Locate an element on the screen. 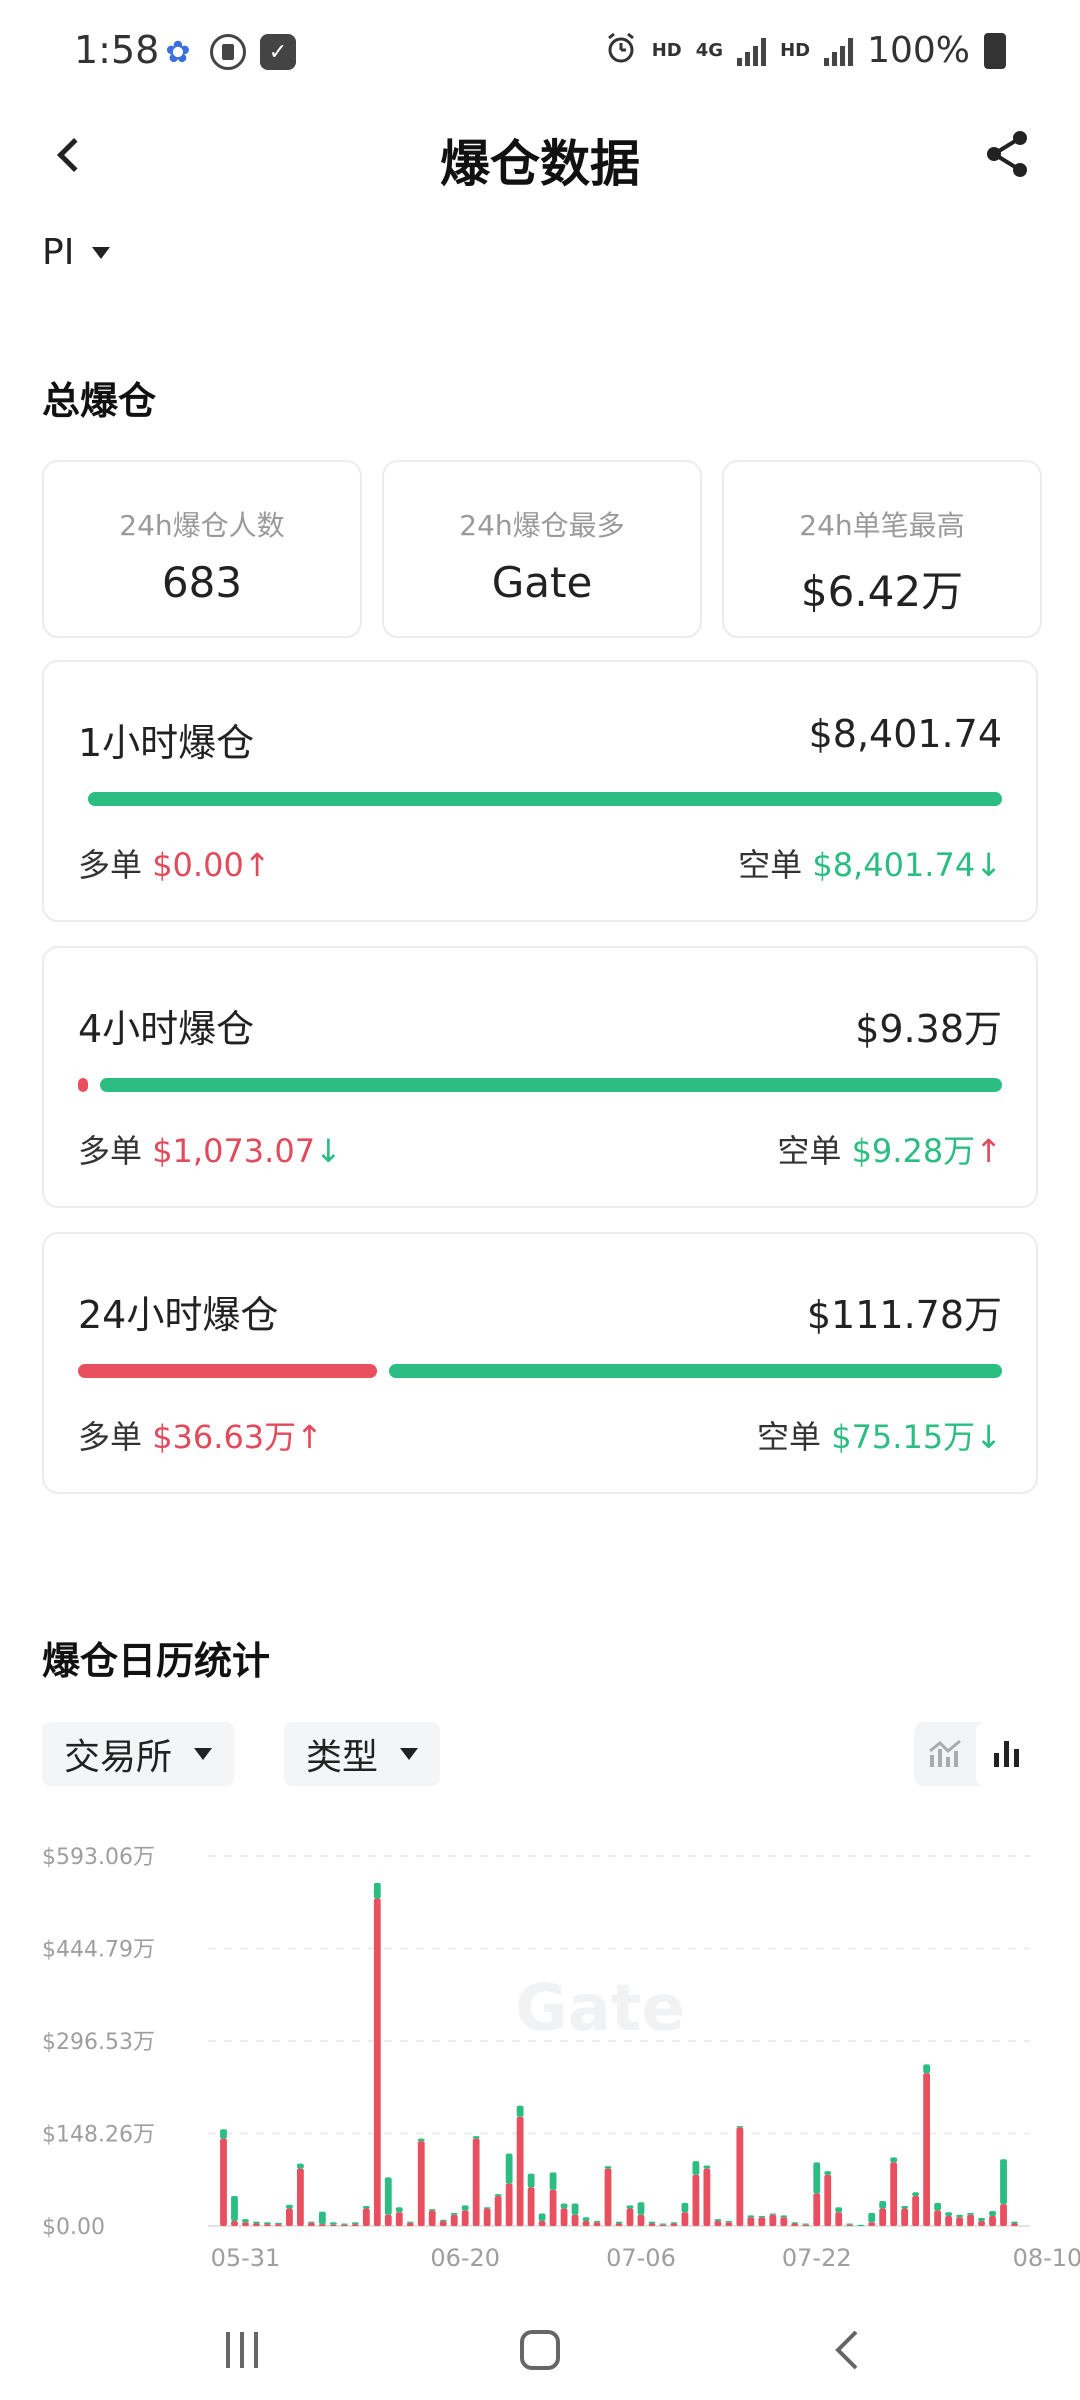  long-value: $1,073.07 is located at coordinates (234, 1151).